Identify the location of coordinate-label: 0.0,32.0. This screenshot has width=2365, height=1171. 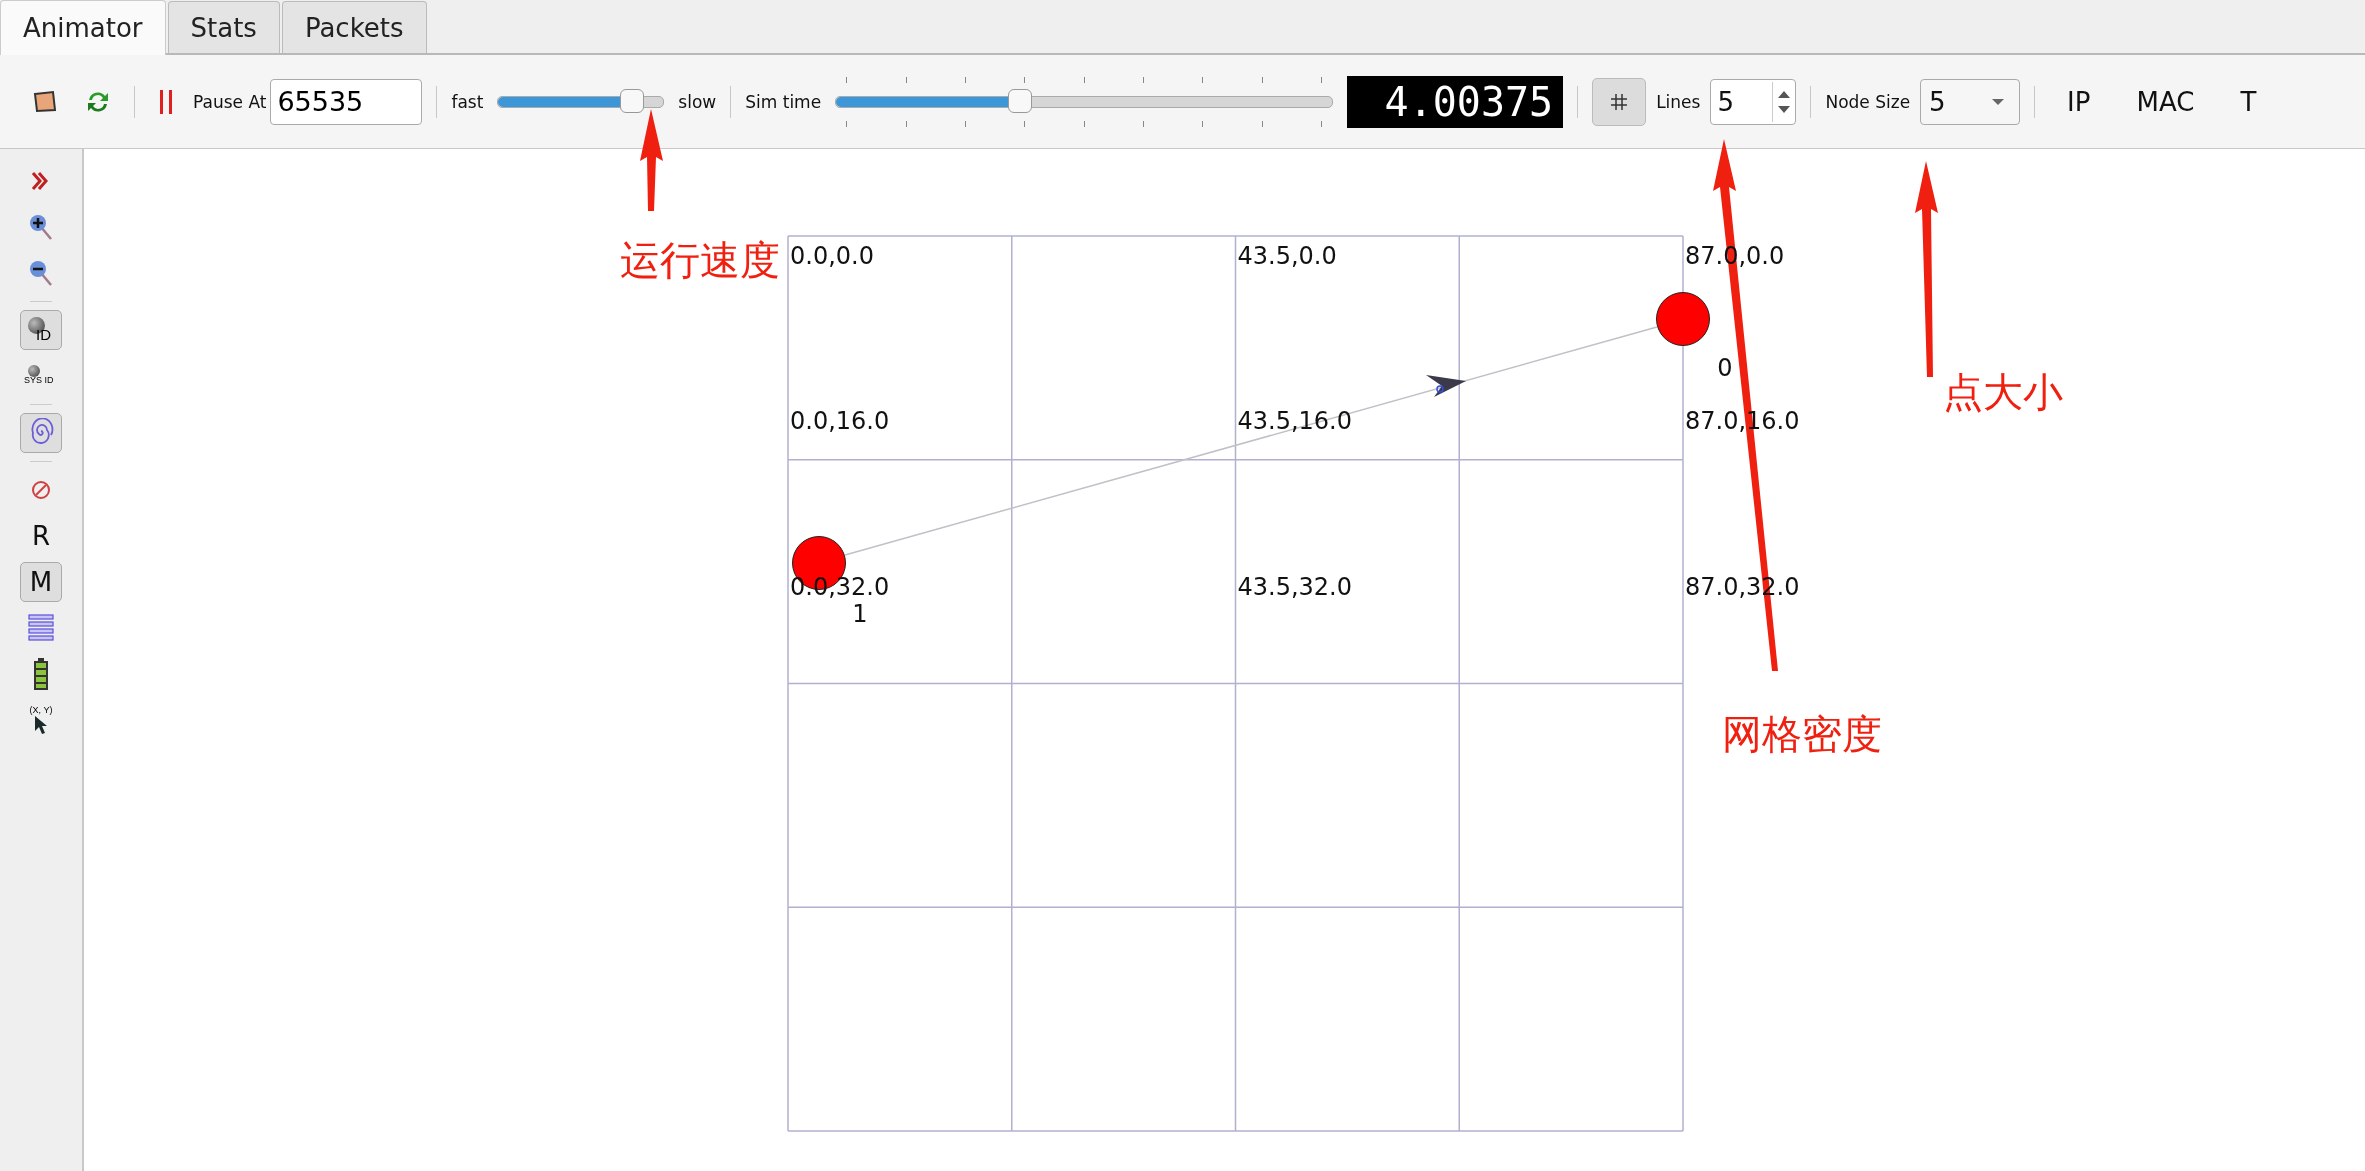
(840, 587).